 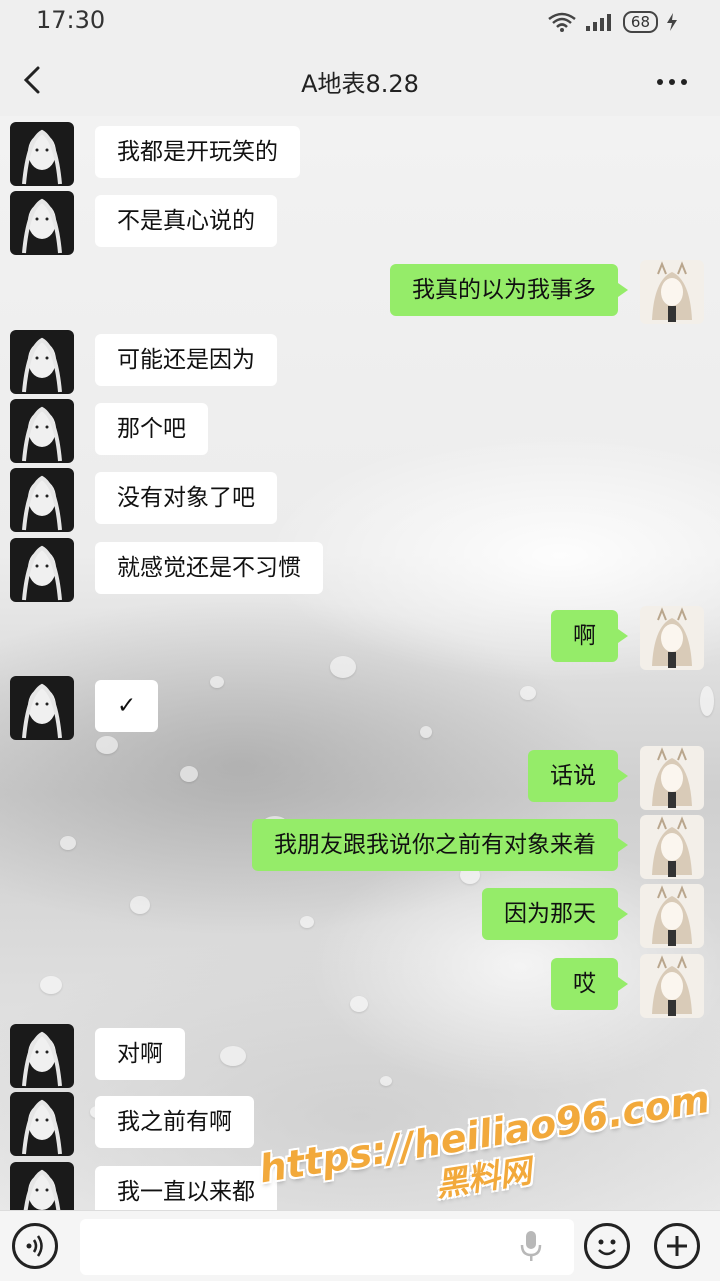 I want to click on message-bubble: 没有对象了吧, so click(x=186, y=498).